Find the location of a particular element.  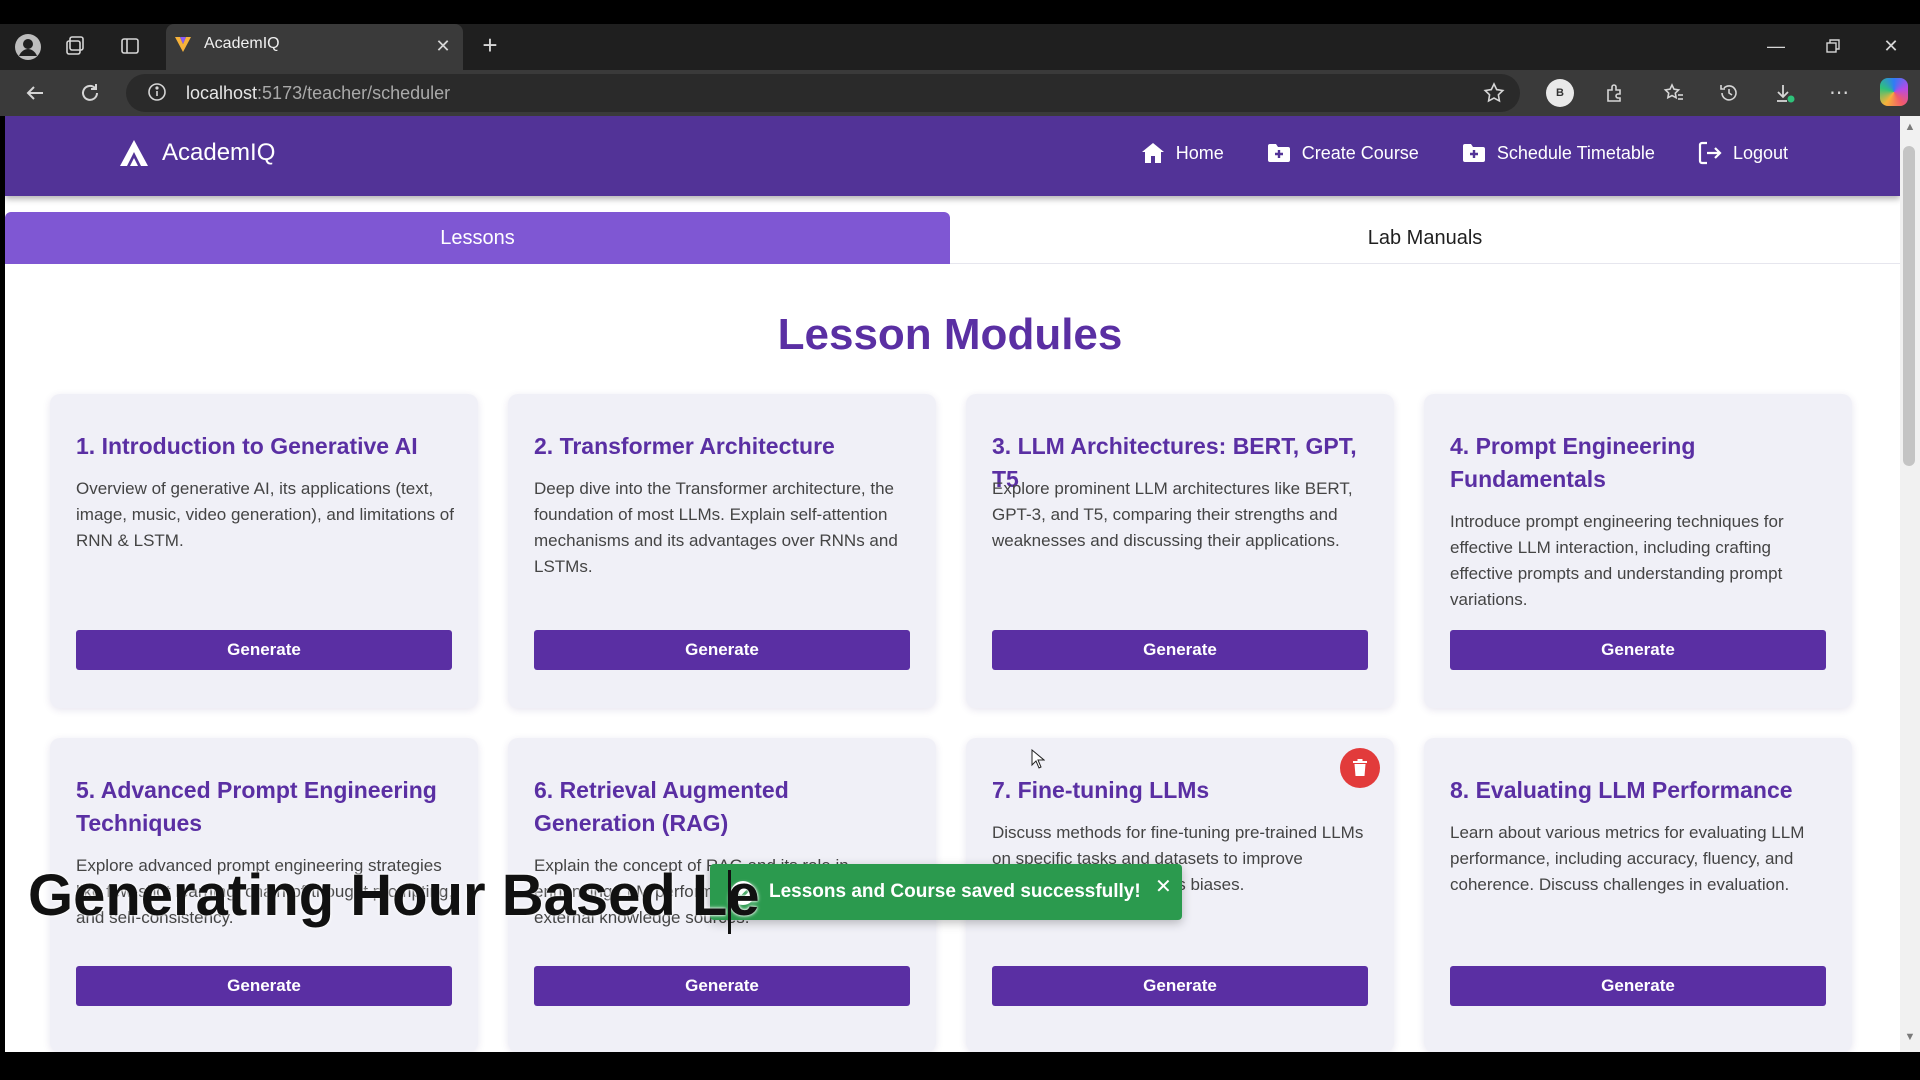

academiq-logo-icon is located at coordinates (134, 153).